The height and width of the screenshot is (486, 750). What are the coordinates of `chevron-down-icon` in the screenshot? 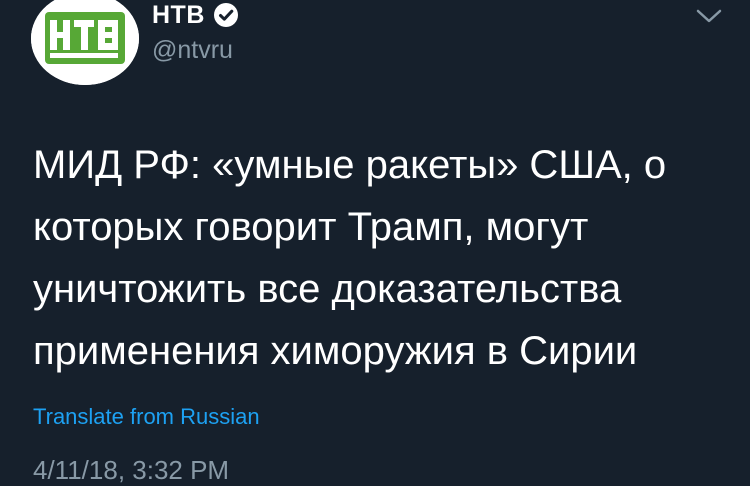 It's located at (709, 15).